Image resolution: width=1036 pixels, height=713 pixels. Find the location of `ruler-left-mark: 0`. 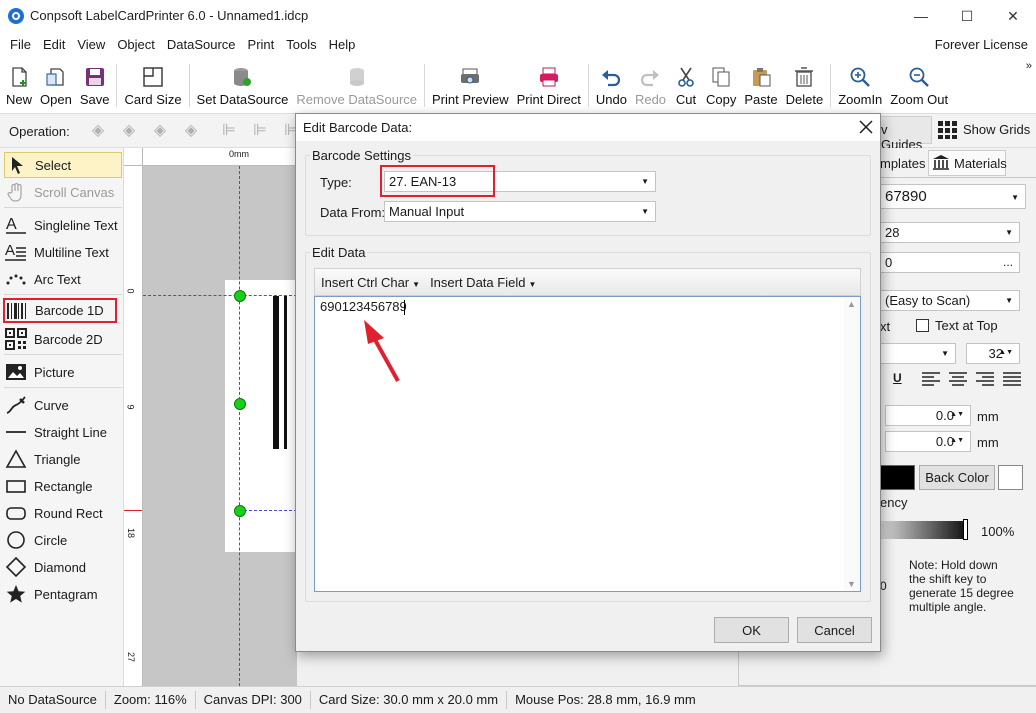

ruler-left-mark: 0 is located at coordinates (130, 291).